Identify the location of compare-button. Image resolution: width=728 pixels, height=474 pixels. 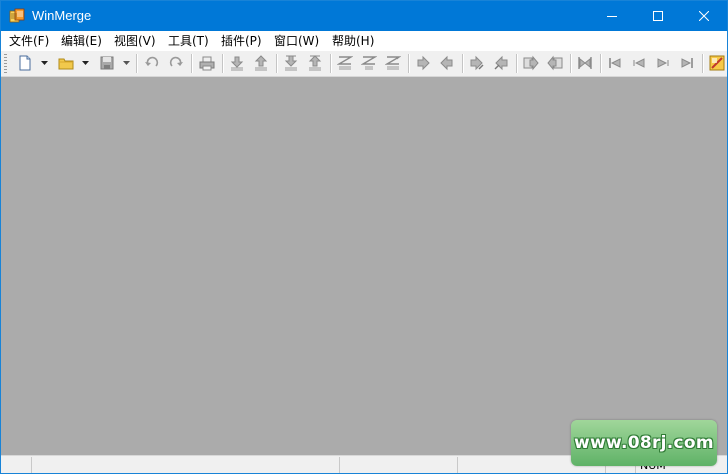
(585, 63).